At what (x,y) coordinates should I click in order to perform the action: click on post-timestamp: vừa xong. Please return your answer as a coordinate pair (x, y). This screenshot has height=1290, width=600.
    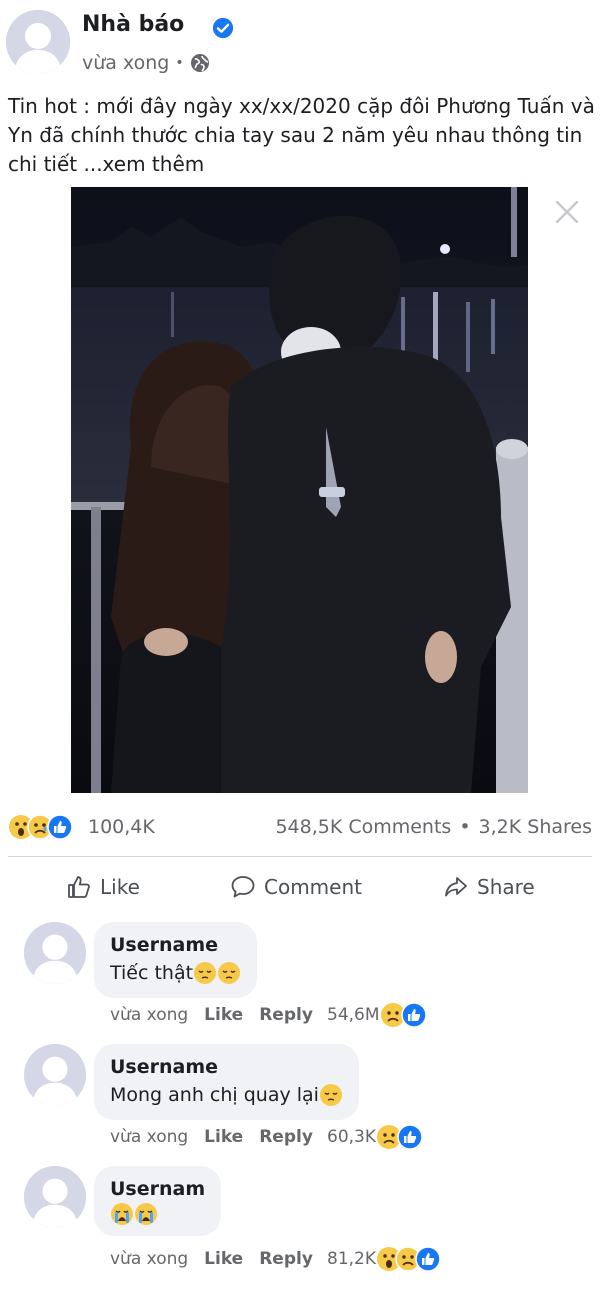
    Looking at the image, I should click on (125, 63).